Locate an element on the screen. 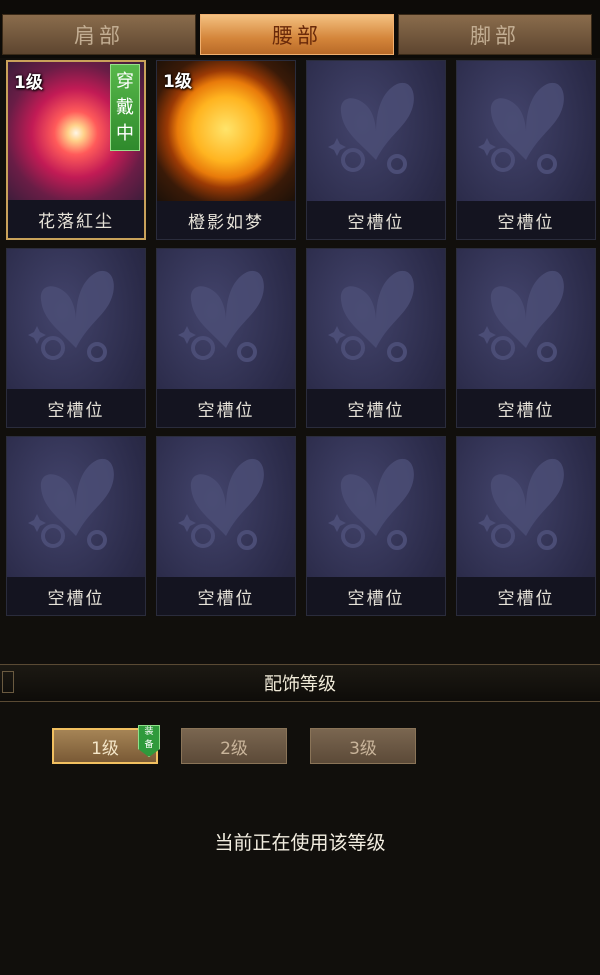 The image size is (600, 975). wearing-badge: 穿 戴 中 is located at coordinates (125, 107).